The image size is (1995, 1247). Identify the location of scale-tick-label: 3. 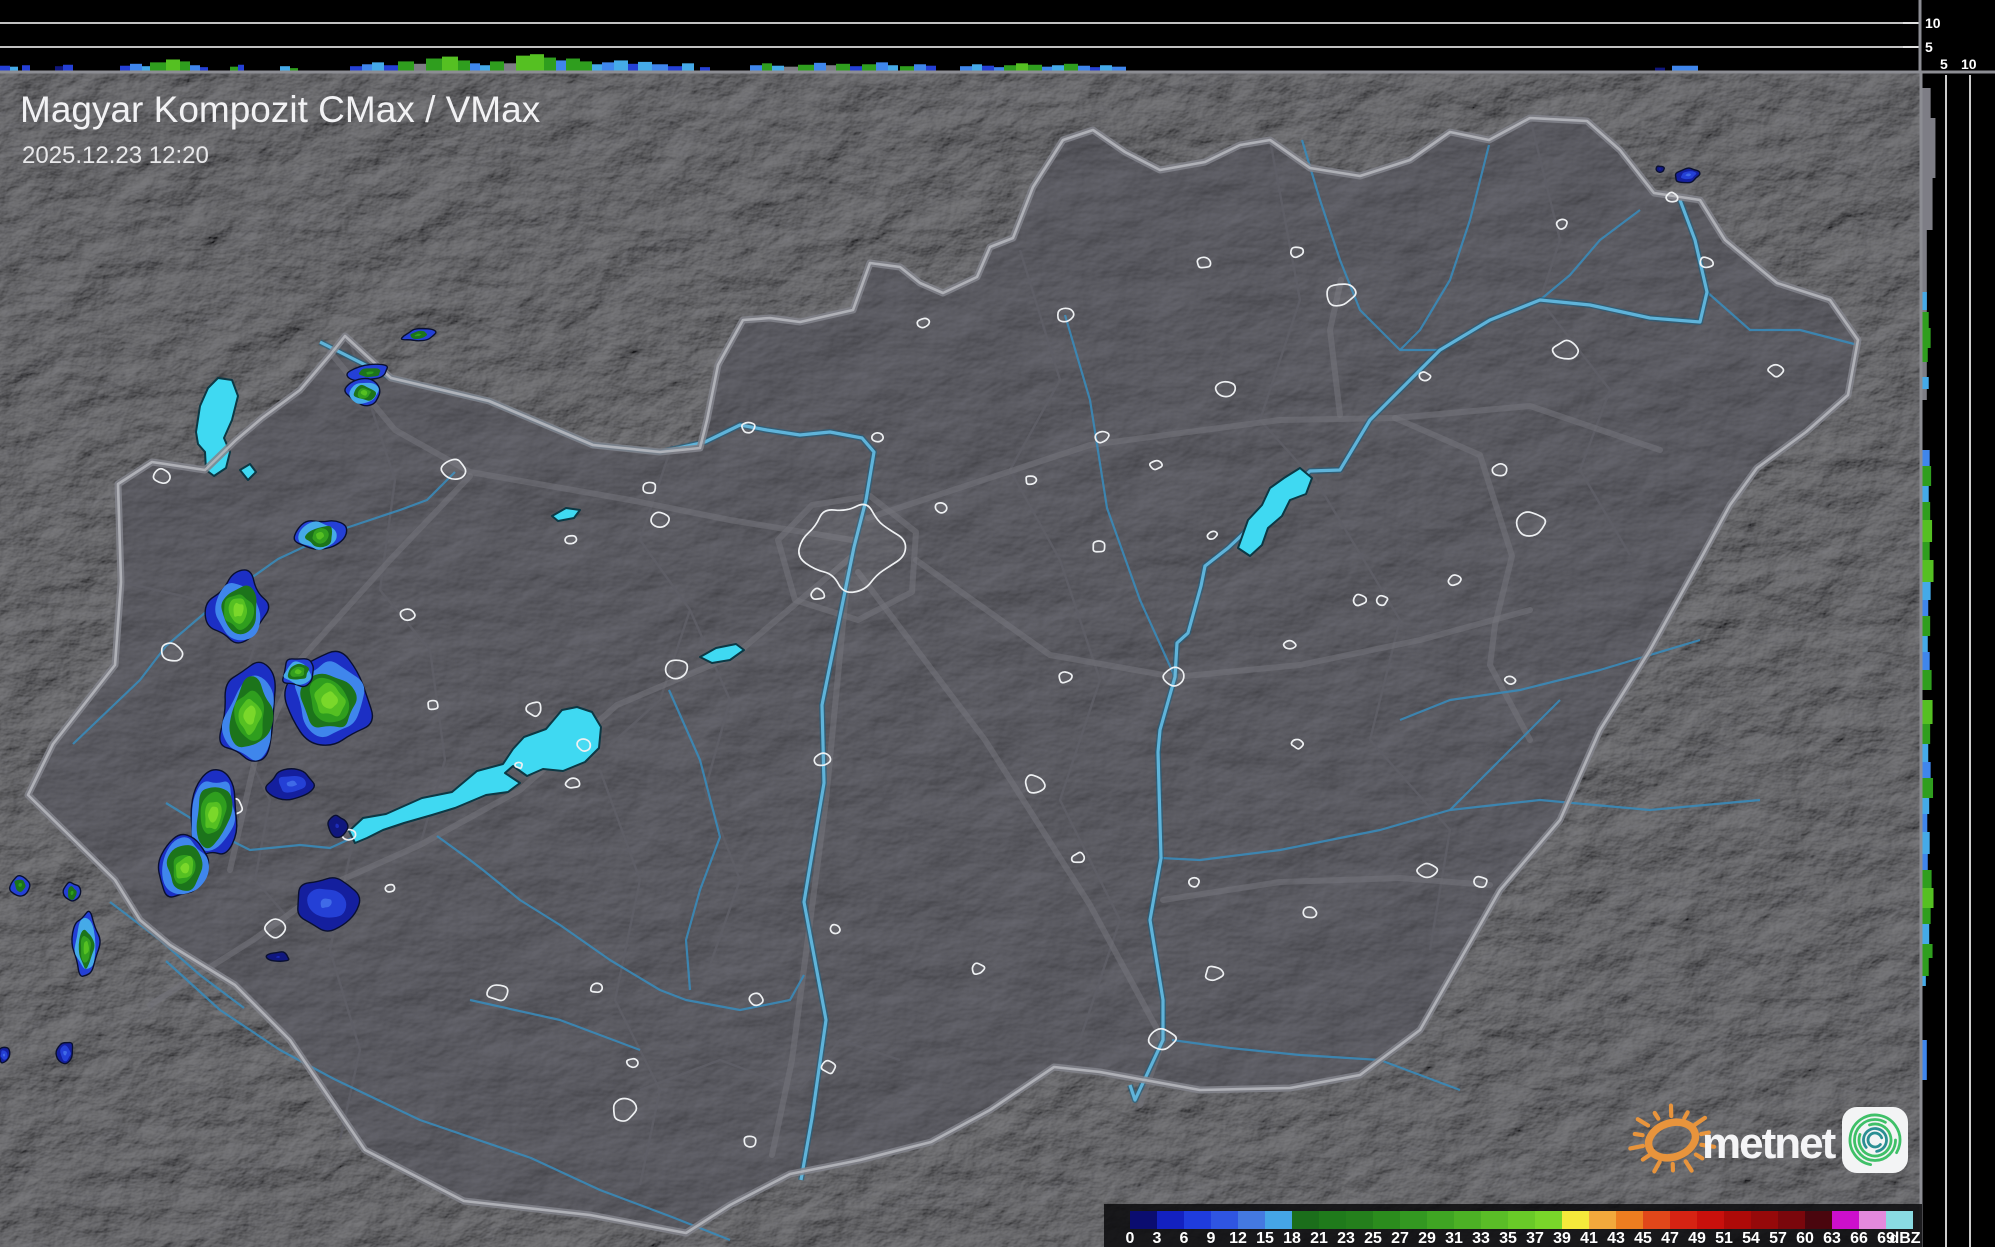
(1157, 1238).